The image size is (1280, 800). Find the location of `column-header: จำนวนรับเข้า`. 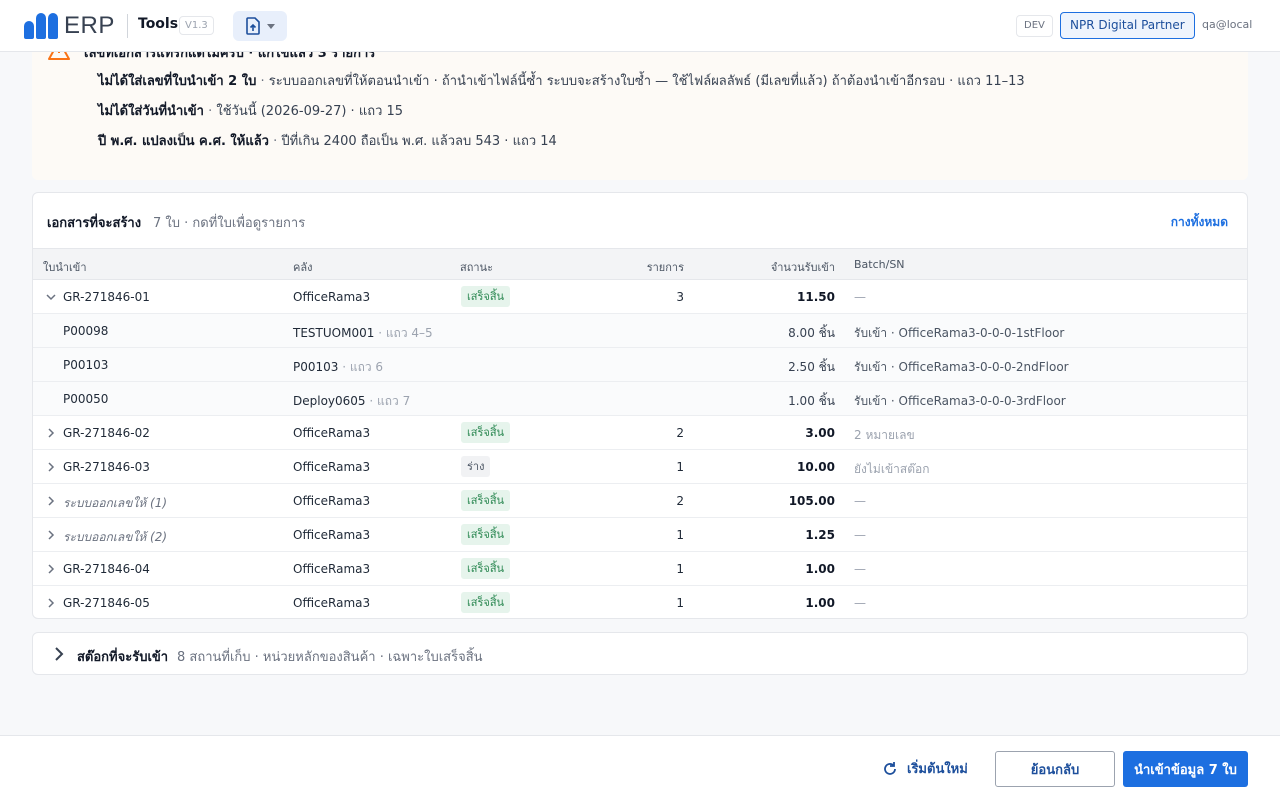

column-header: จำนวนรับเข้า is located at coordinates (803, 267).